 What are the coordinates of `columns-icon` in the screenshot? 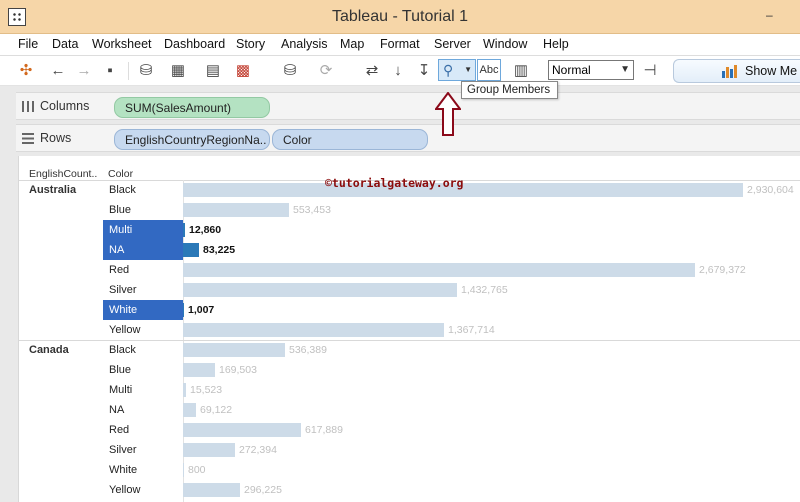 It's located at (28, 106).